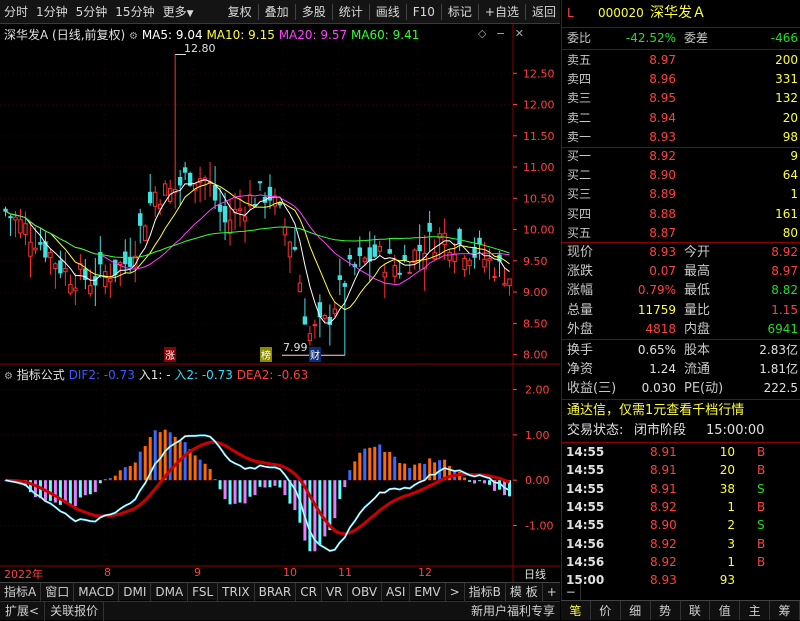 The height and width of the screenshot is (621, 800). Describe the element at coordinates (681, 388) in the screenshot. I see `fundamental-row: 收益(三) 0.030 PE(动) 222.5` at that location.